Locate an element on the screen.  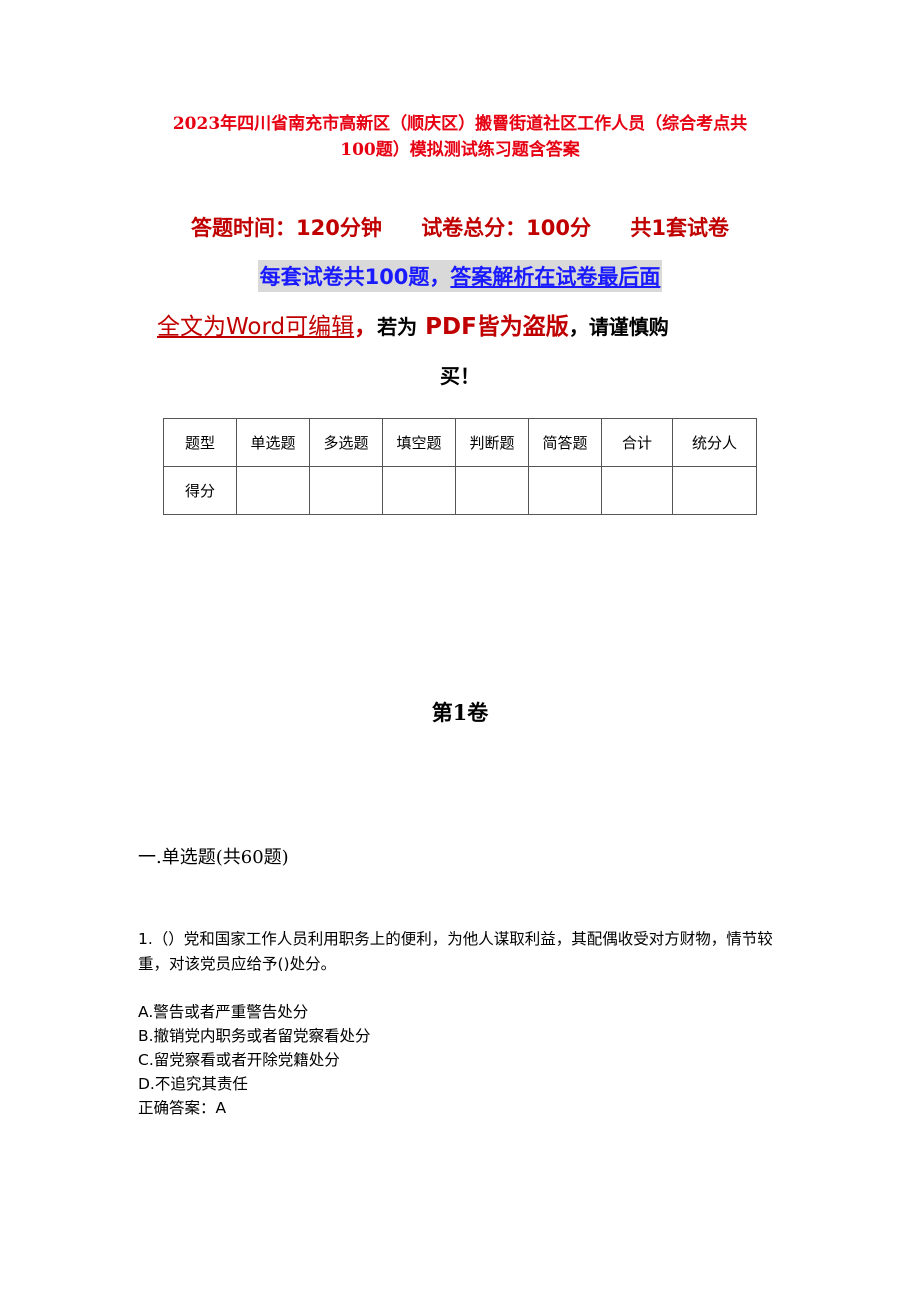
header-cell: 单选题 is located at coordinates (273, 442).